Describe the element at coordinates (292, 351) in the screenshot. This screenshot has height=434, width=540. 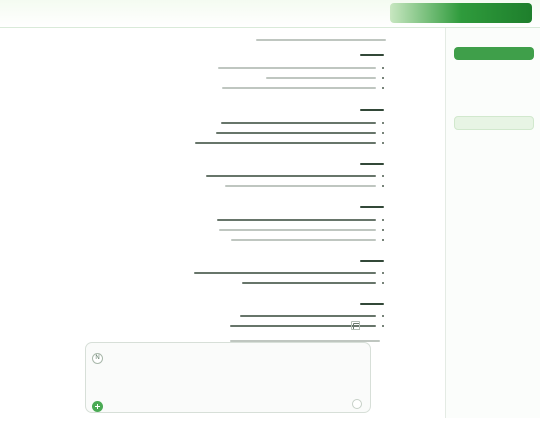
I see `message-input` at that location.